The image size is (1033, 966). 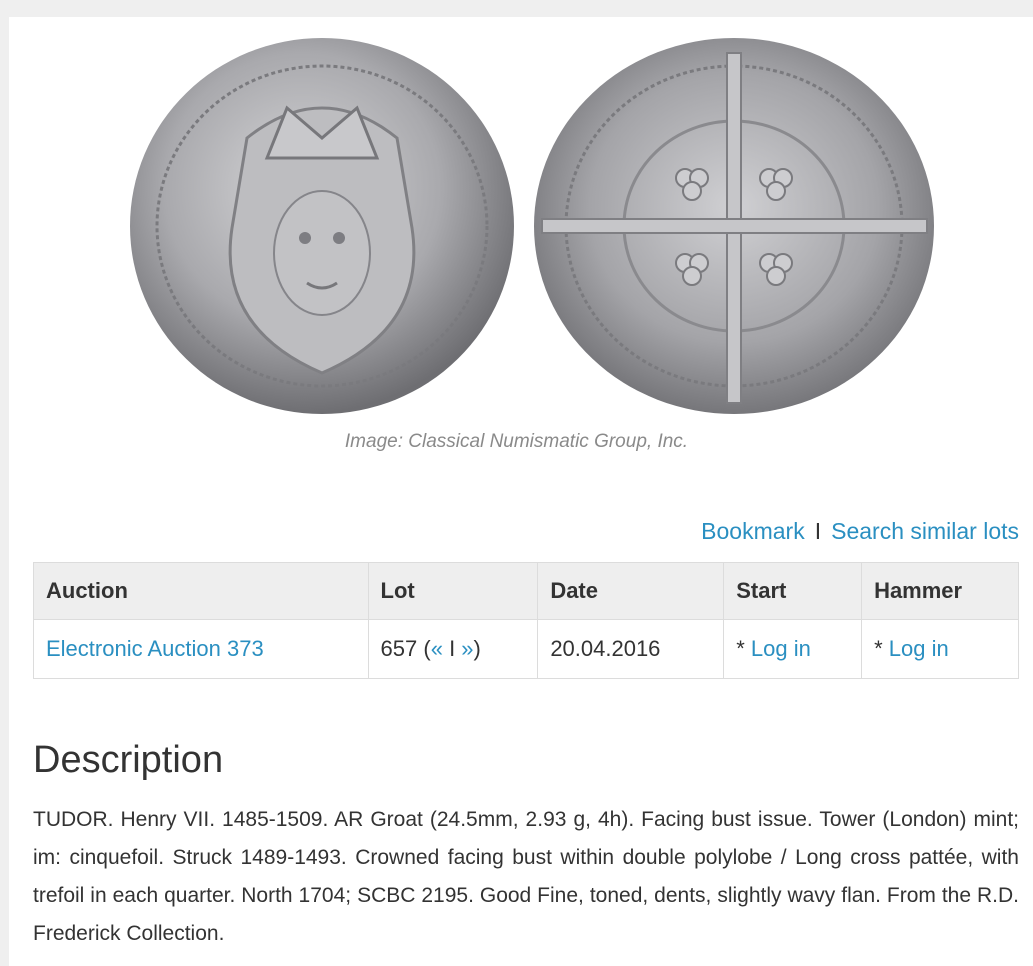 What do you see at coordinates (925, 531) in the screenshot?
I see `search-similar-lots-link: Search similar lots` at bounding box center [925, 531].